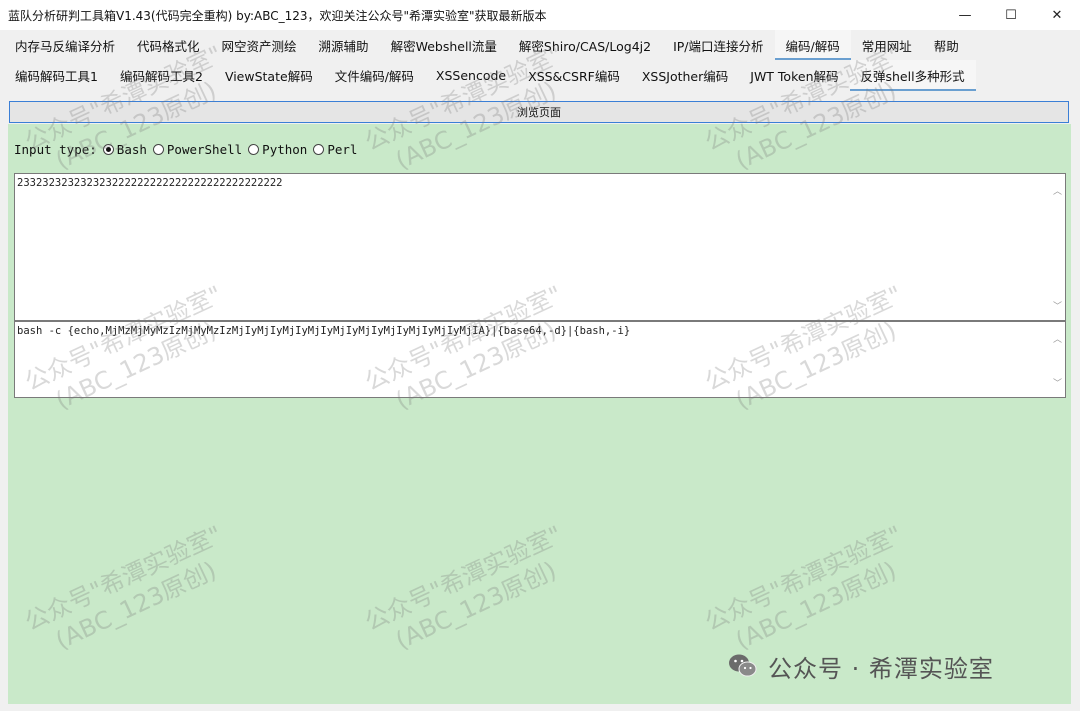 This screenshot has width=1080, height=711. I want to click on maximize-button: ☐, so click(1011, 15).